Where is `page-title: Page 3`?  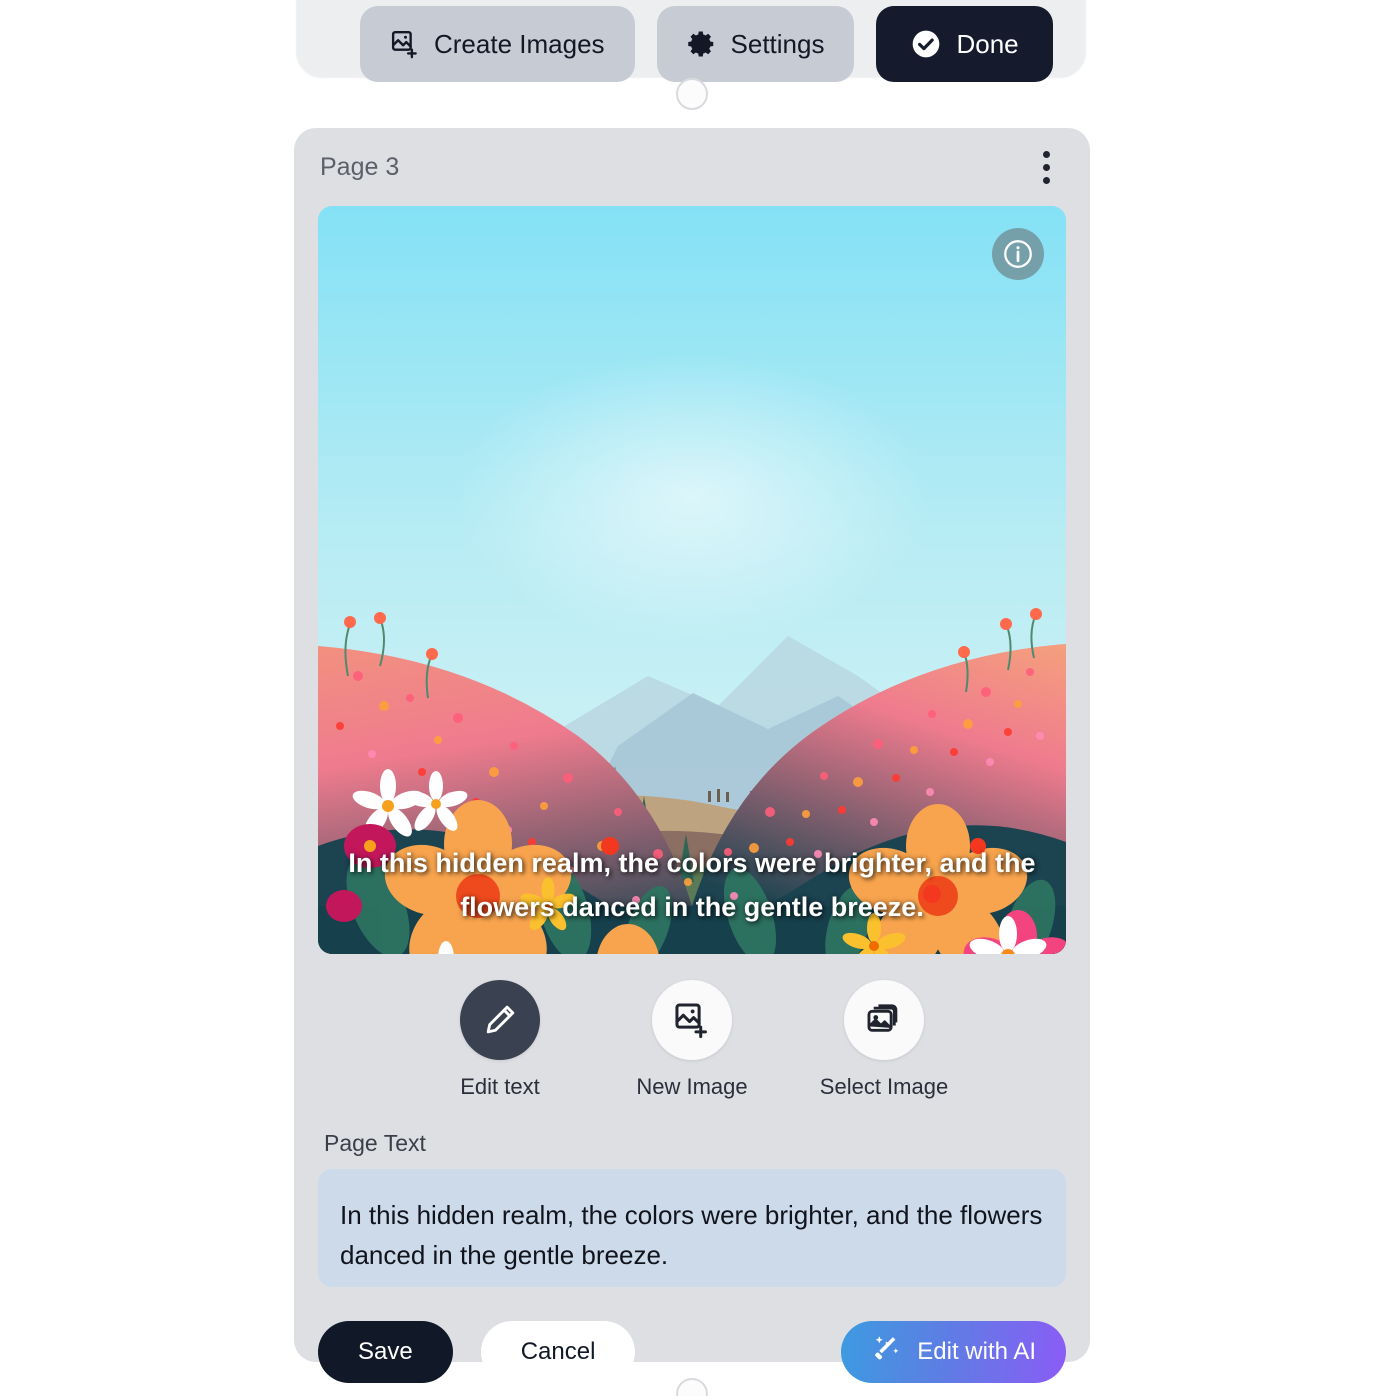 page-title: Page 3 is located at coordinates (360, 166).